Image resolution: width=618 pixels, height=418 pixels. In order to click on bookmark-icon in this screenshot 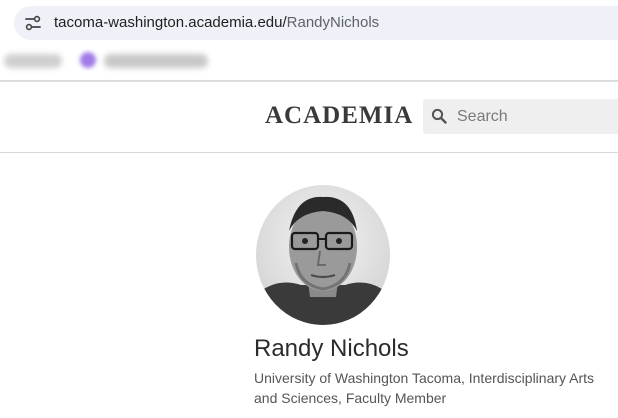, I will do `click(88, 60)`.